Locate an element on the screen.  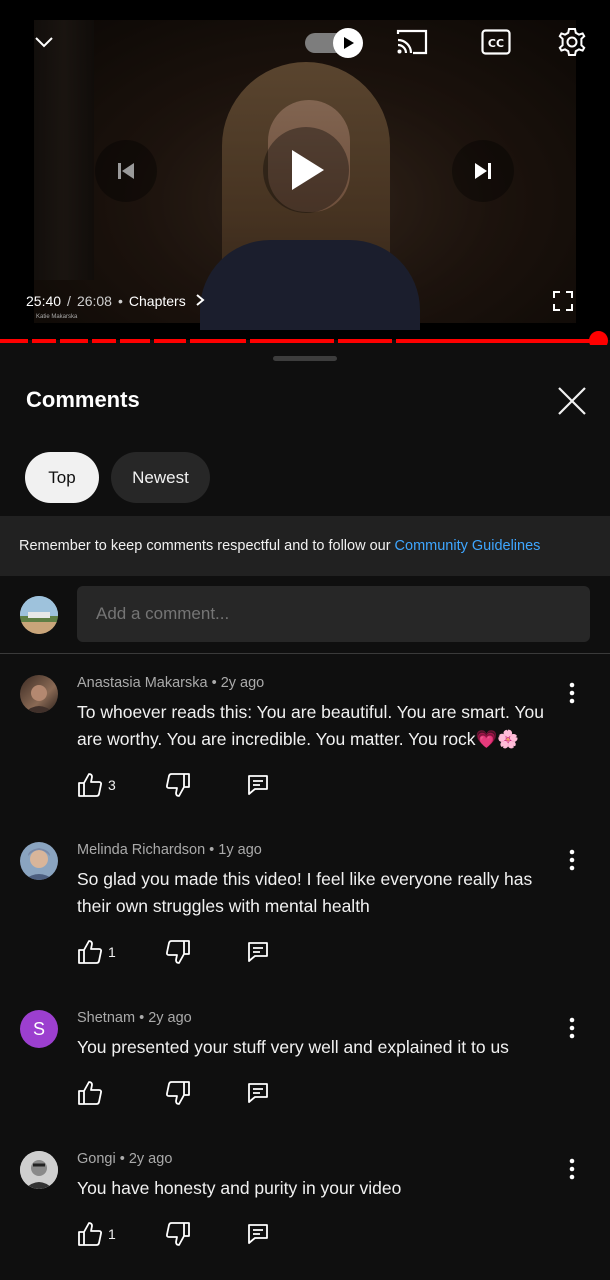
comment-meta: Melinda Richardson • 1y ago is located at coordinates (169, 850).